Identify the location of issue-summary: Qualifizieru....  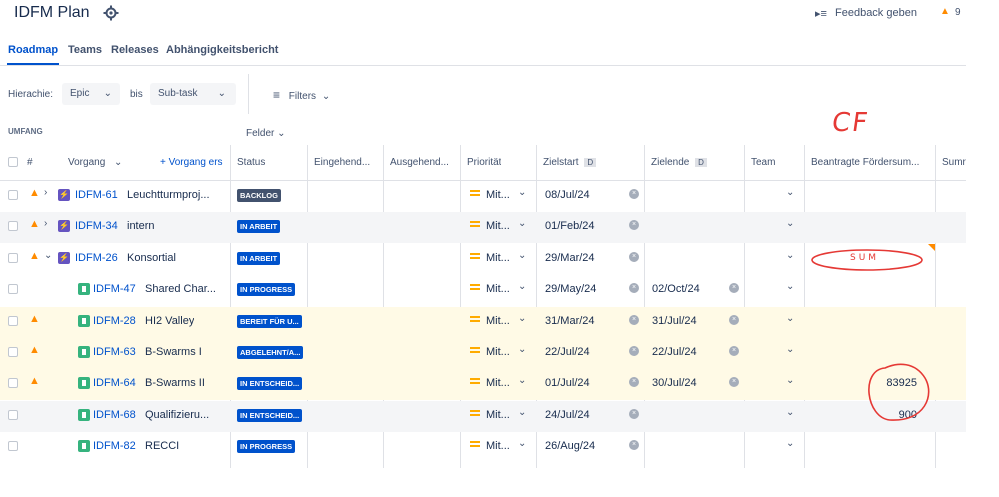
(177, 415).